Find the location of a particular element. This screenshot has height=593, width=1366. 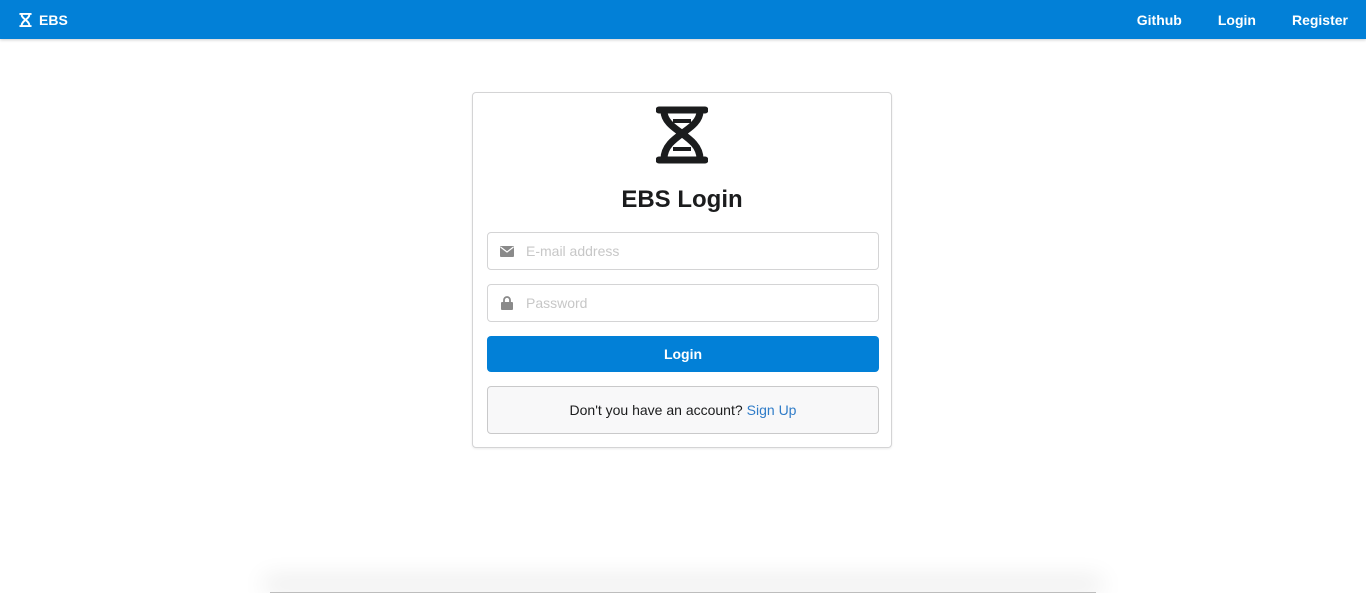

password-field is located at coordinates (683, 303).